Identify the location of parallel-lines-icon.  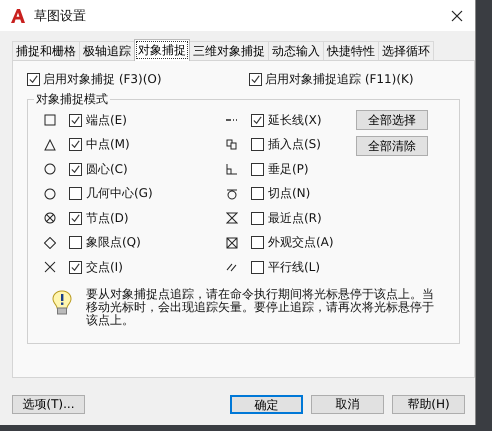
(232, 267).